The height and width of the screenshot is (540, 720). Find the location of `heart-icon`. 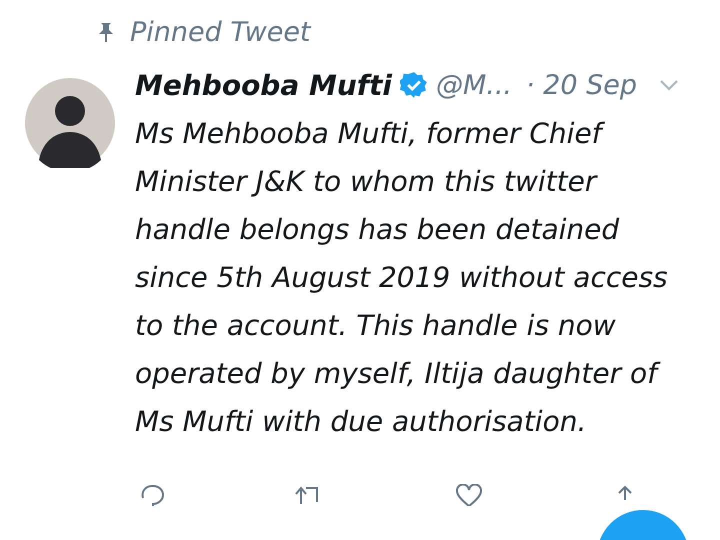

heart-icon is located at coordinates (469, 495).